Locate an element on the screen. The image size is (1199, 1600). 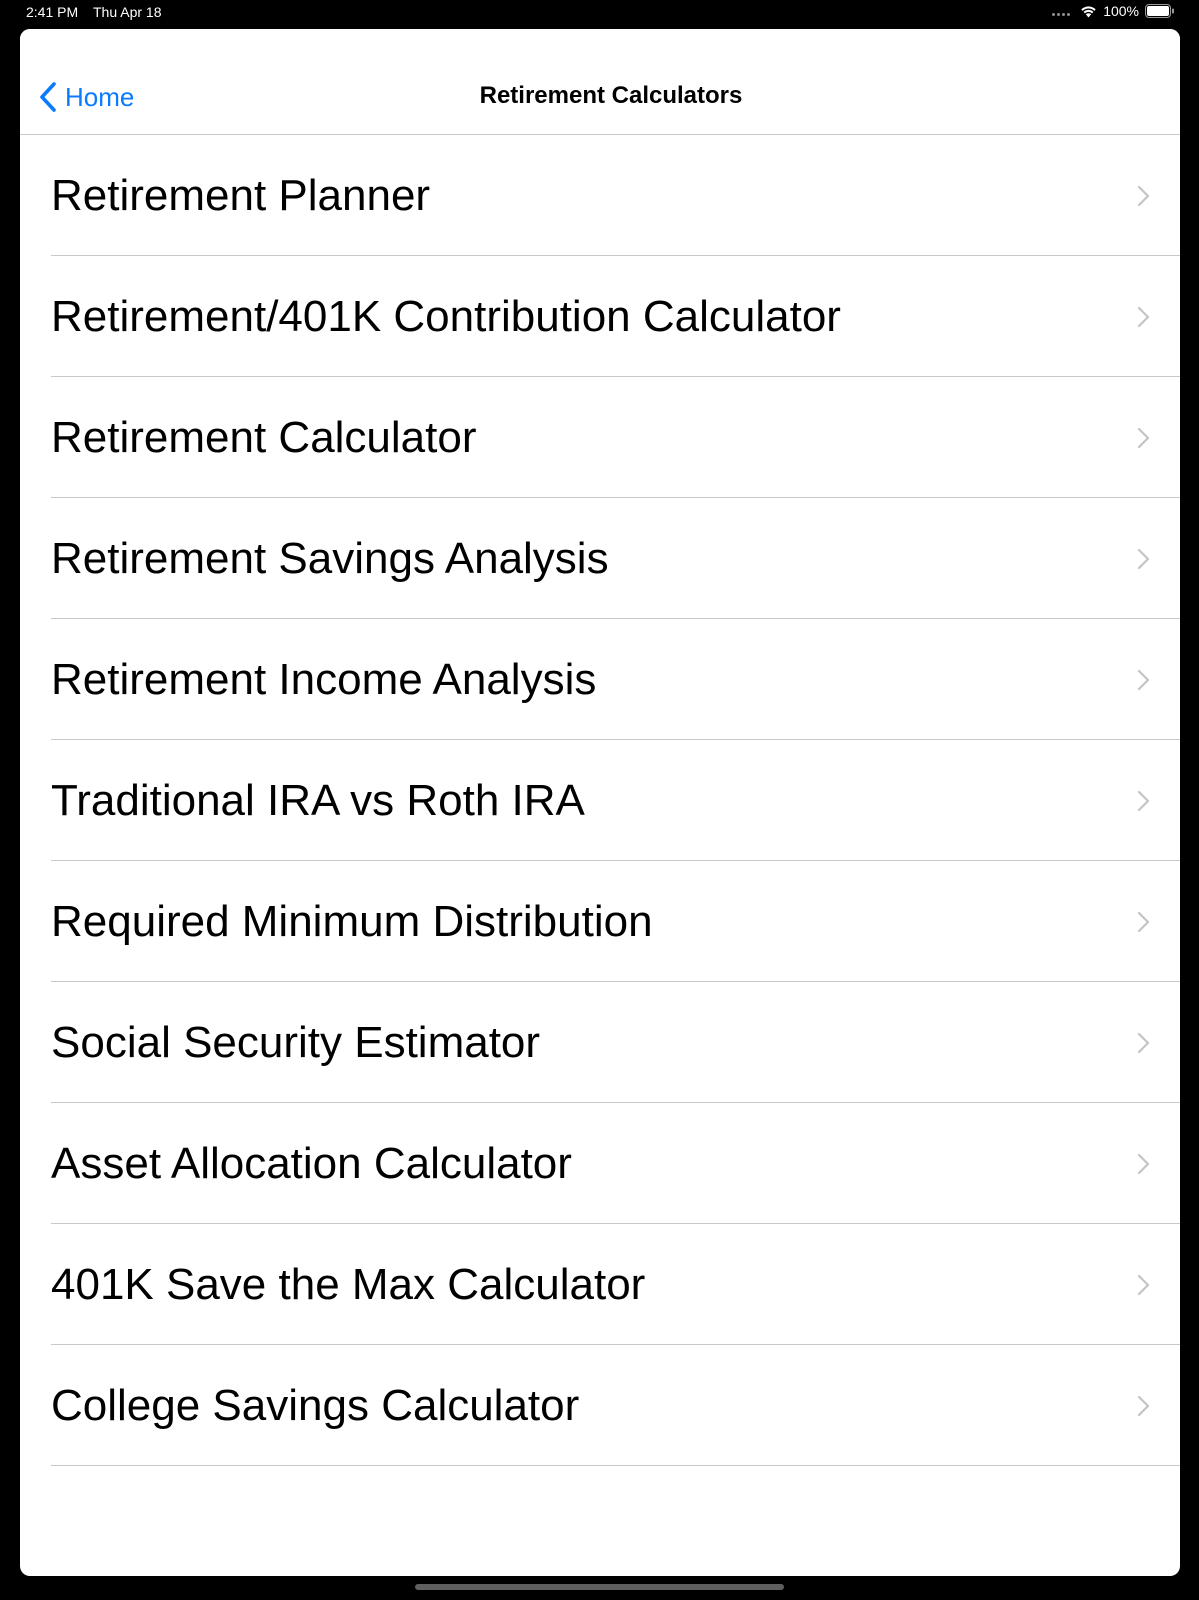
status-indicators: 100% is located at coordinates (1113, 11).